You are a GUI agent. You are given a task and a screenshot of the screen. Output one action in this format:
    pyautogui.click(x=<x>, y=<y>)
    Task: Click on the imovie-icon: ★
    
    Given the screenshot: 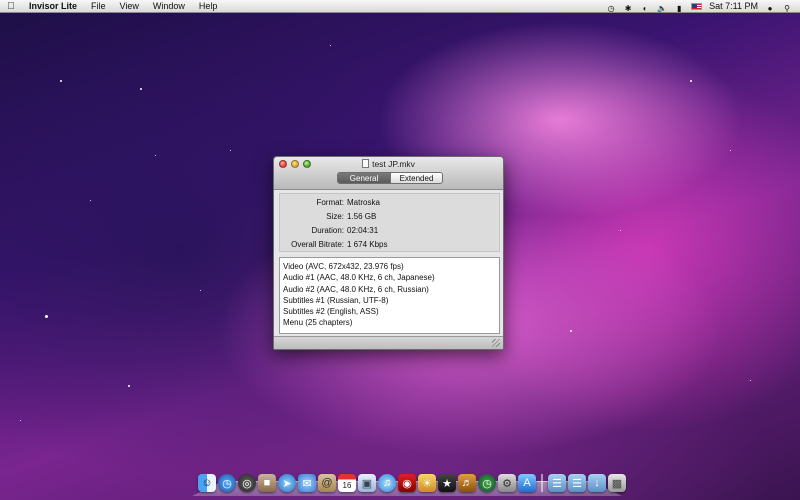 What is the action you would take?
    pyautogui.click(x=447, y=483)
    